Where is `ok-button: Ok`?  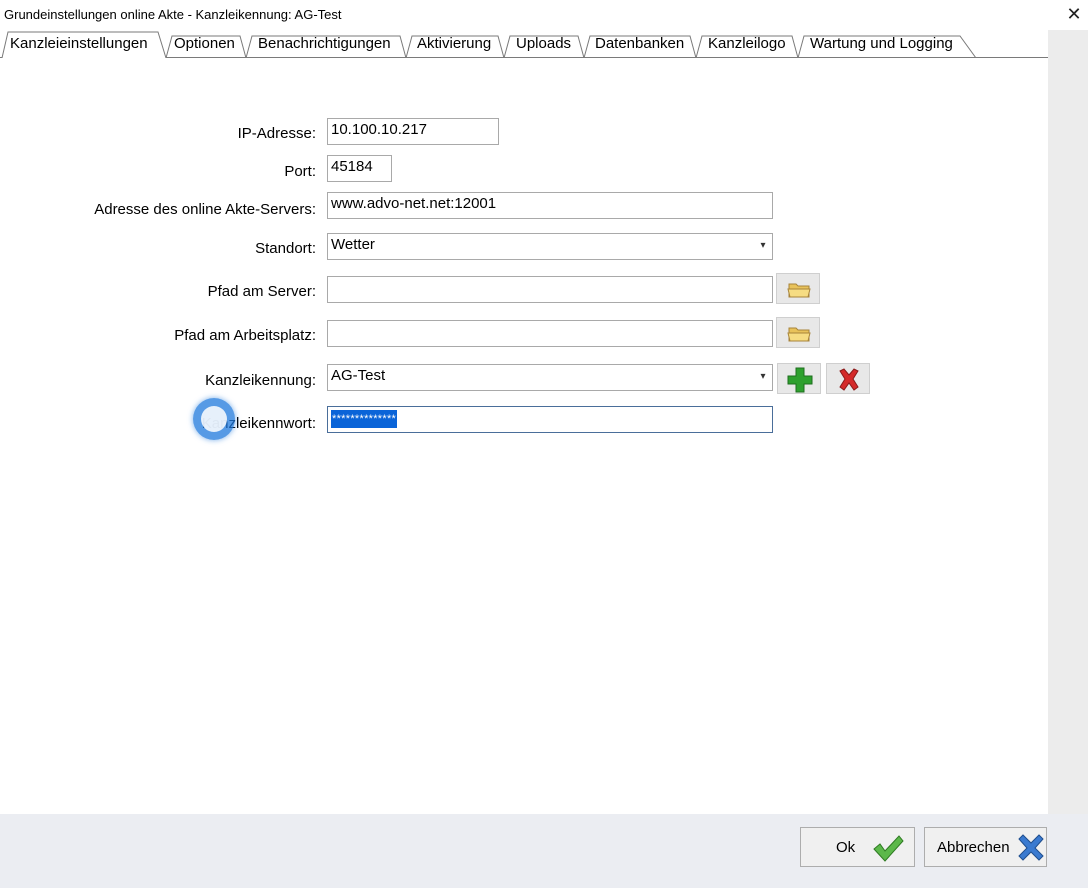 ok-button: Ok is located at coordinates (857, 847).